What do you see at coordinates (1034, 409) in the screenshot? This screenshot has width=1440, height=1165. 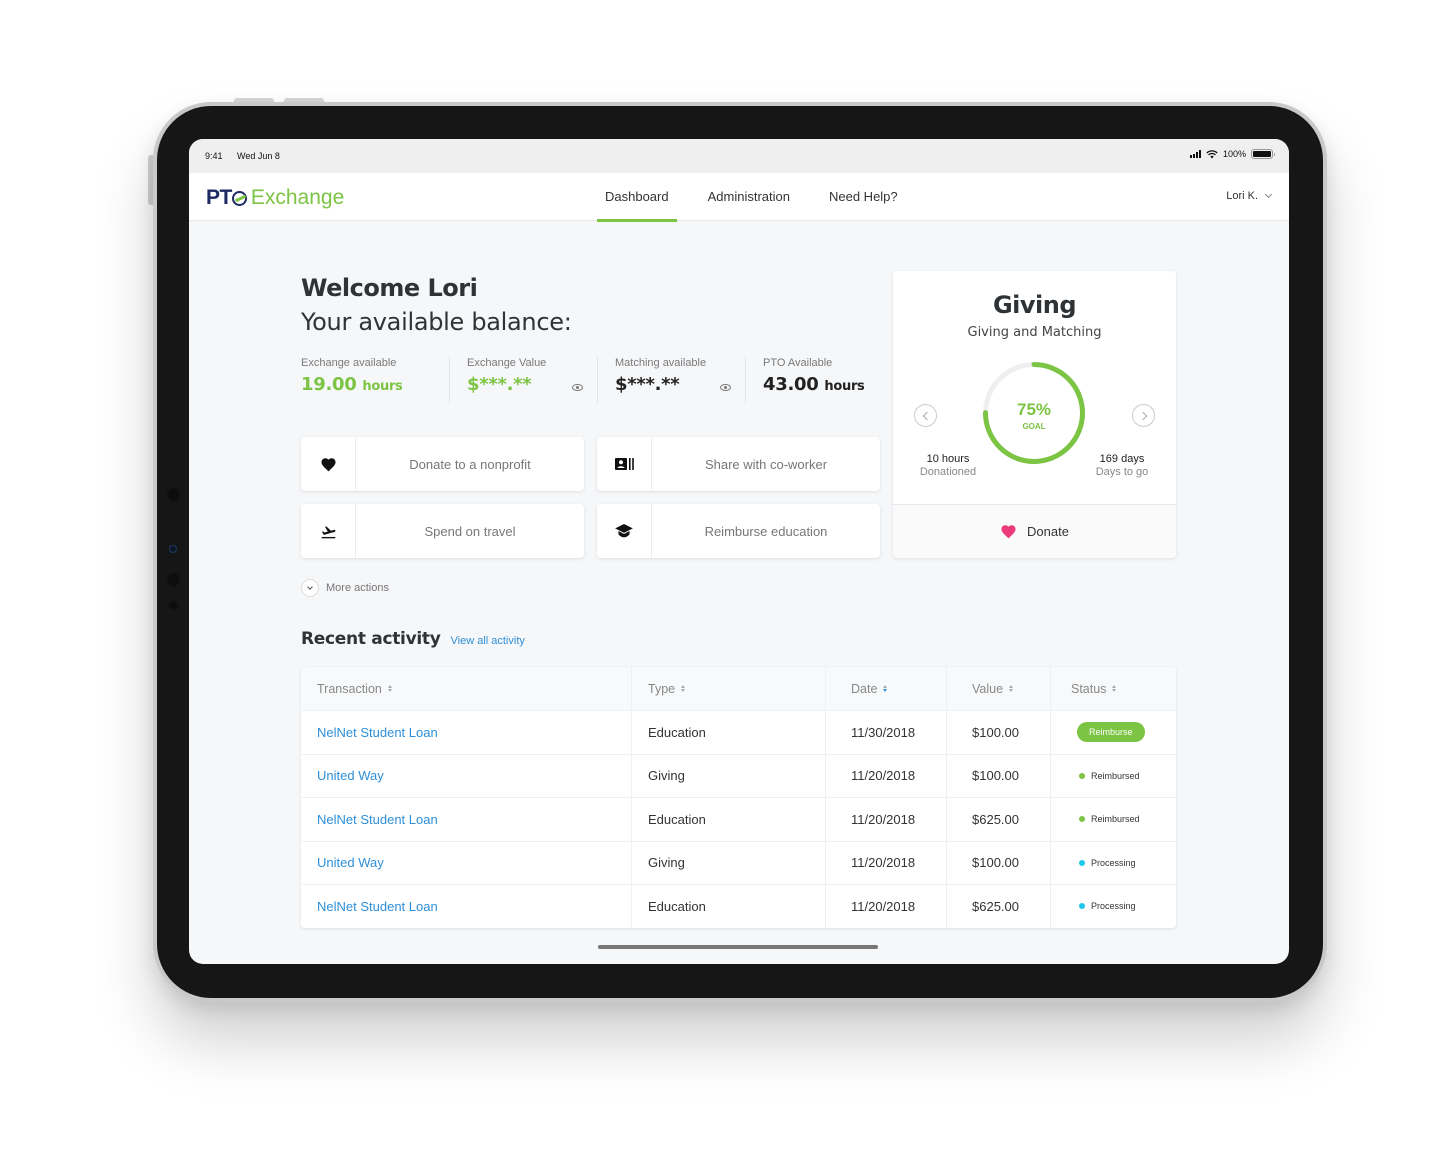 I see `goal-percent: 75%` at bounding box center [1034, 409].